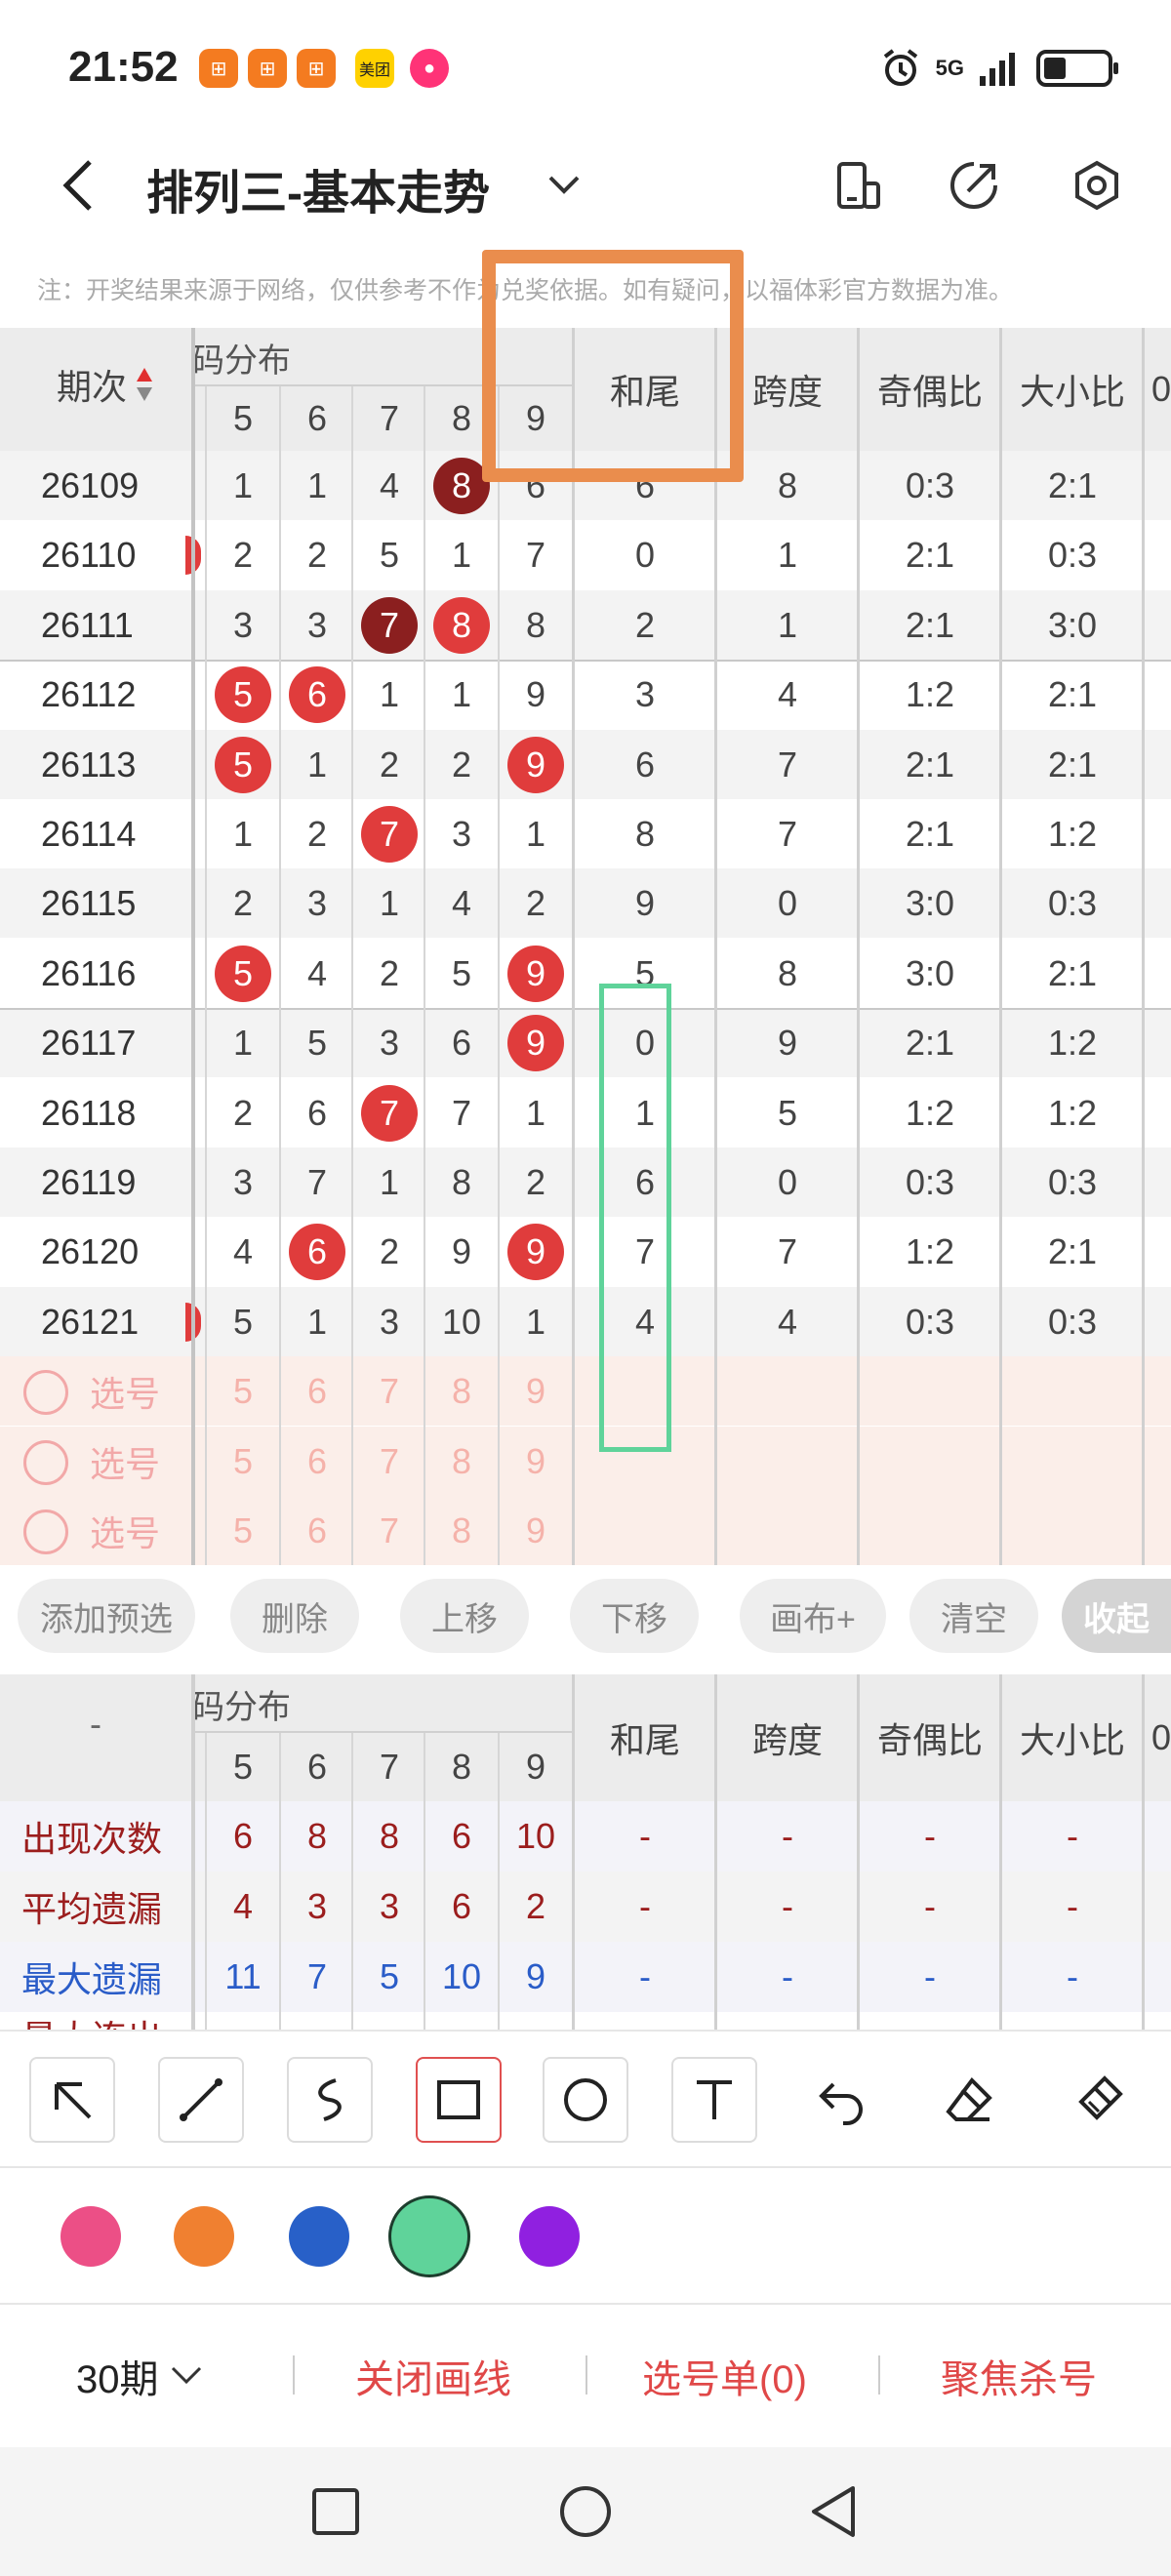 Image resolution: width=1171 pixels, height=2576 pixels. I want to click on layout-toggle-button, so click(858, 185).